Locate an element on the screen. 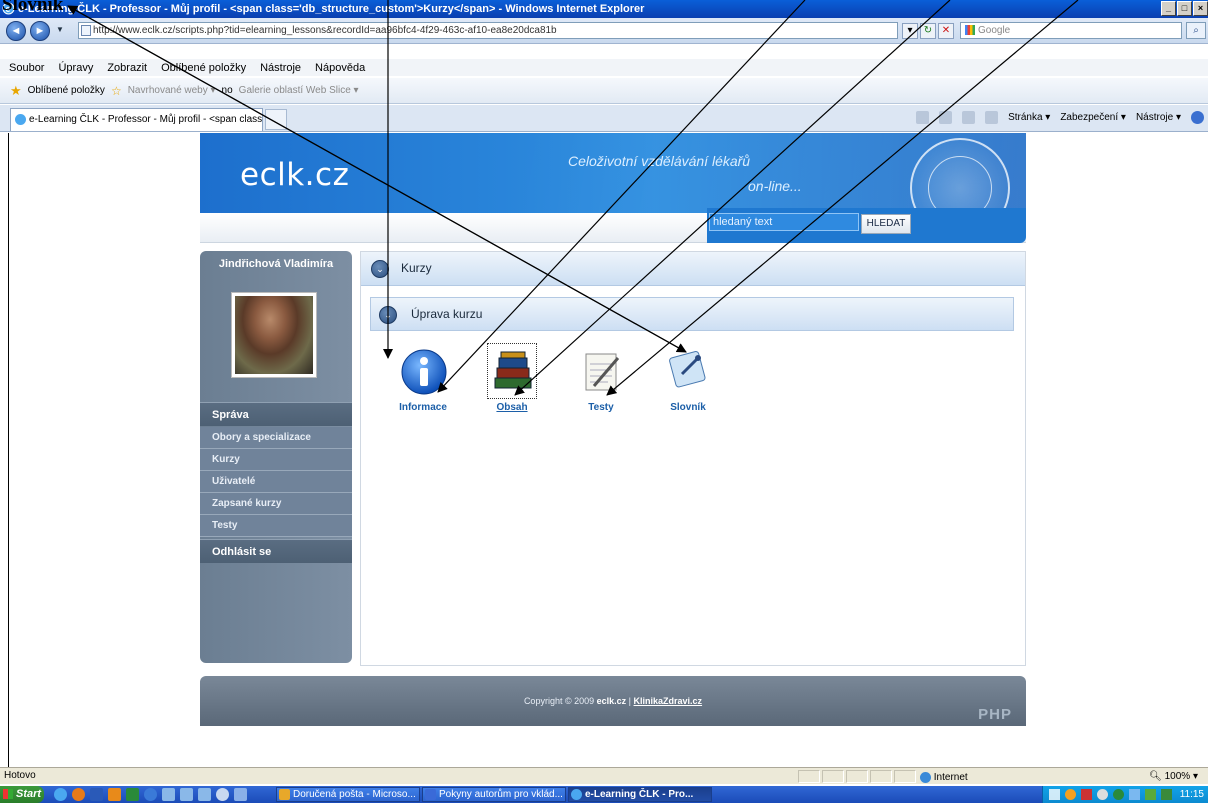  books-icon is located at coordinates (513, 372).